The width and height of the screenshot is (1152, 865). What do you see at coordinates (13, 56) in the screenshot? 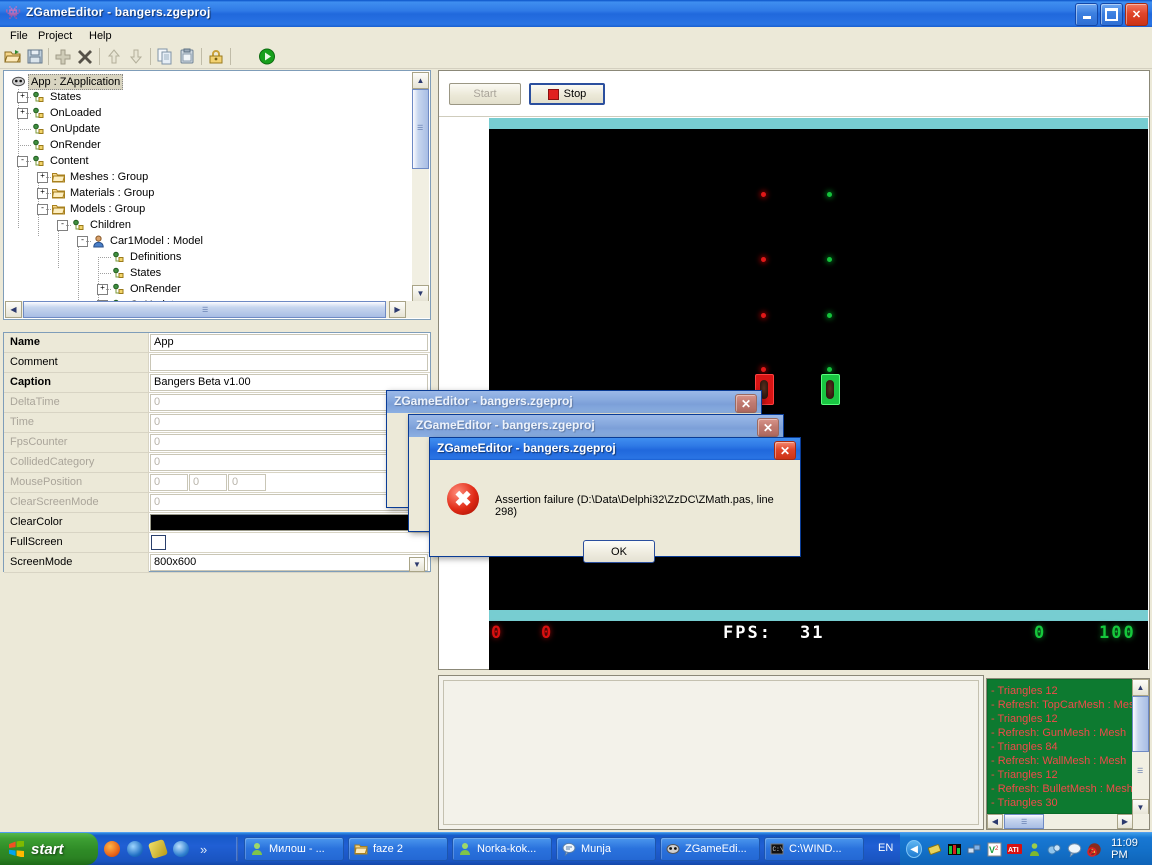
I see `open-icon` at bounding box center [13, 56].